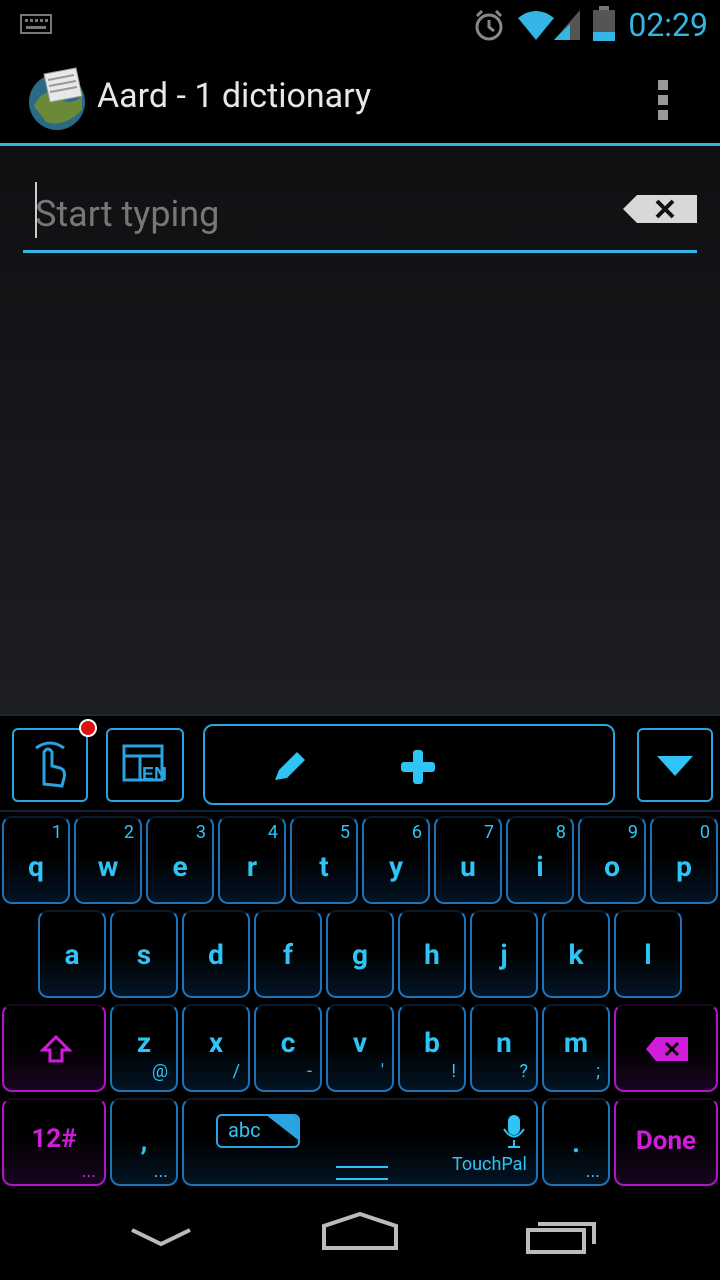  I want to click on shift-key, so click(54, 1048).